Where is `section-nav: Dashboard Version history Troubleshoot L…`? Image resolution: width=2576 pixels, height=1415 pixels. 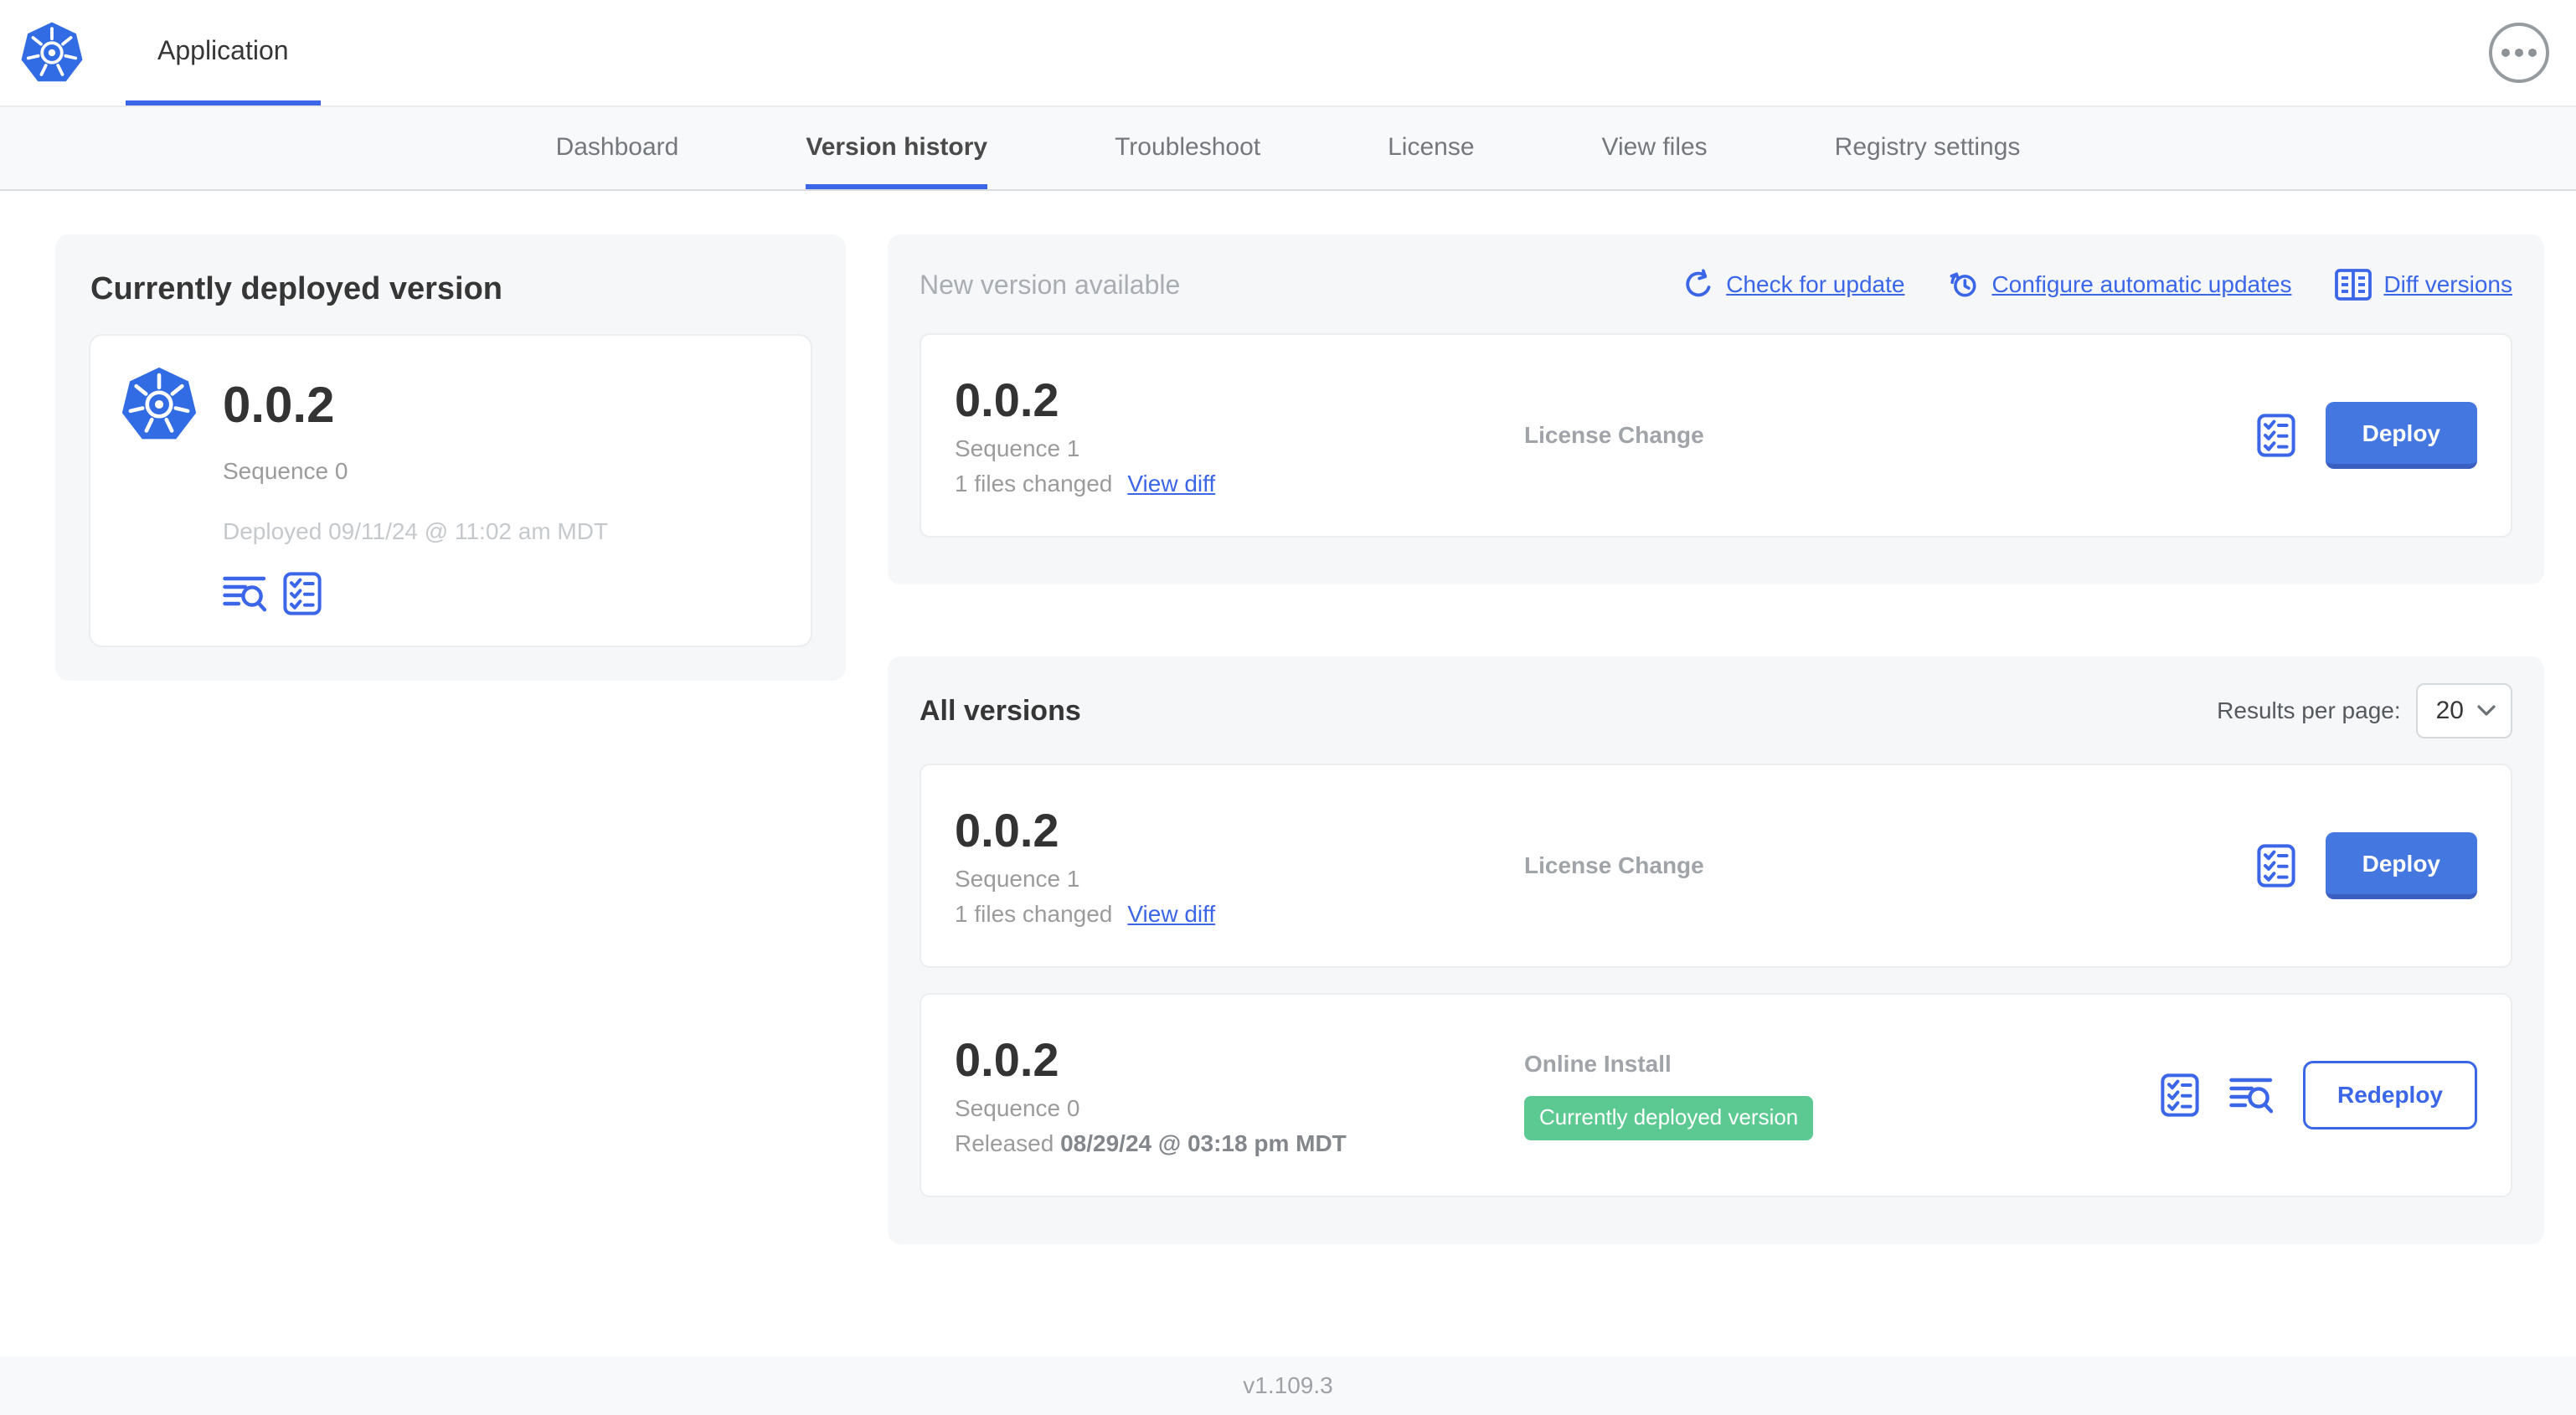
section-nav: Dashboard Version history Troubleshoot L… is located at coordinates (1288, 149).